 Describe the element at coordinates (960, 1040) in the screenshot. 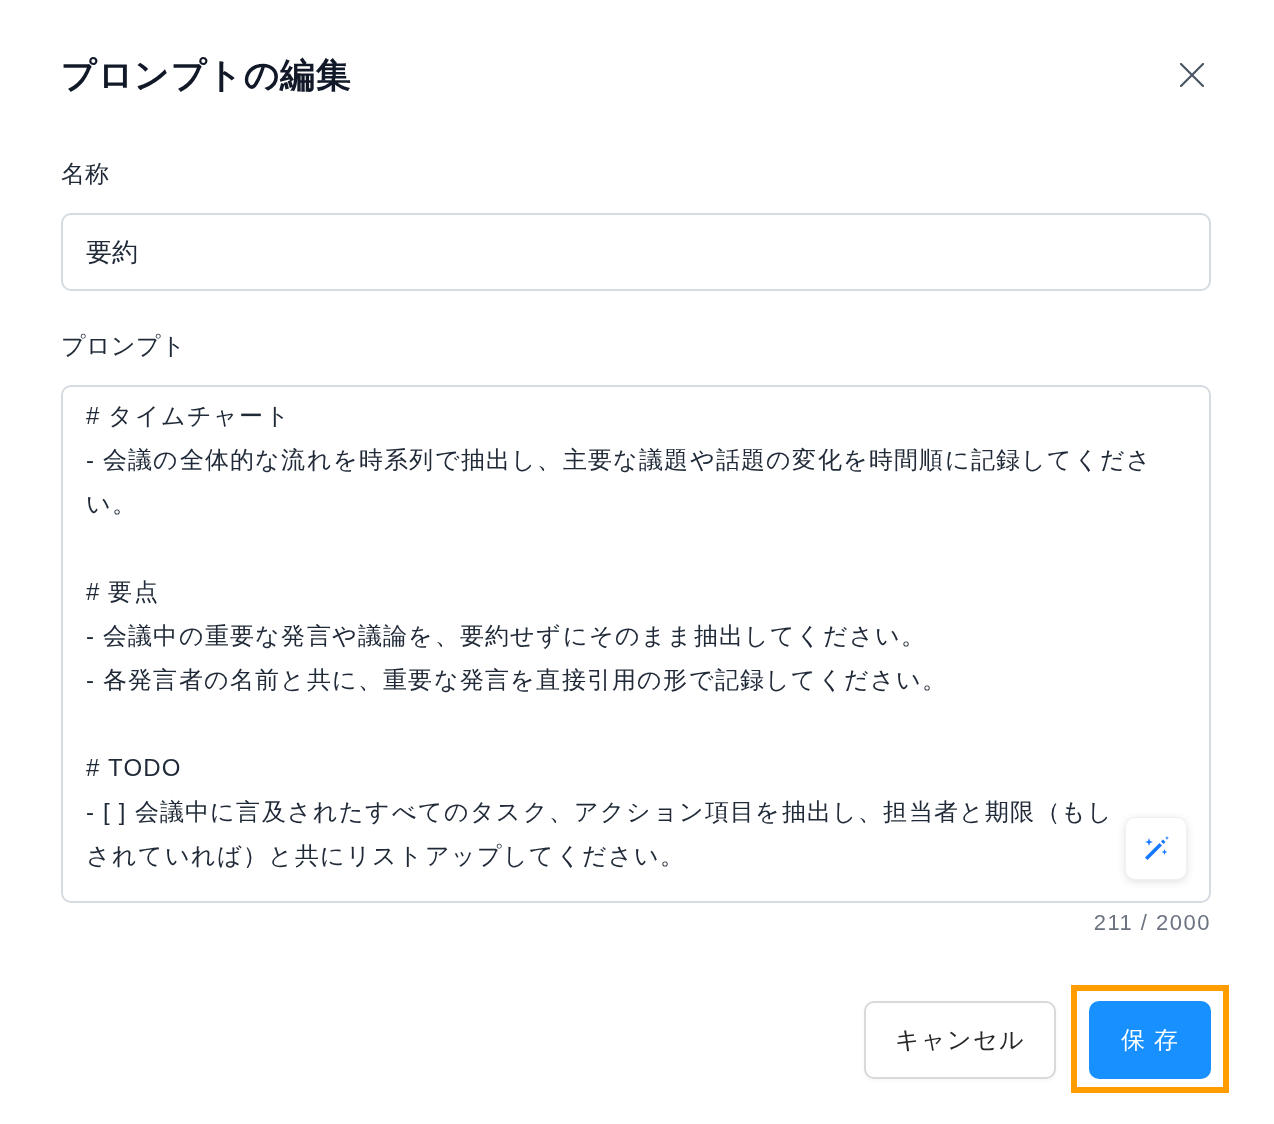

I see `cancel-button: キャンセル` at that location.